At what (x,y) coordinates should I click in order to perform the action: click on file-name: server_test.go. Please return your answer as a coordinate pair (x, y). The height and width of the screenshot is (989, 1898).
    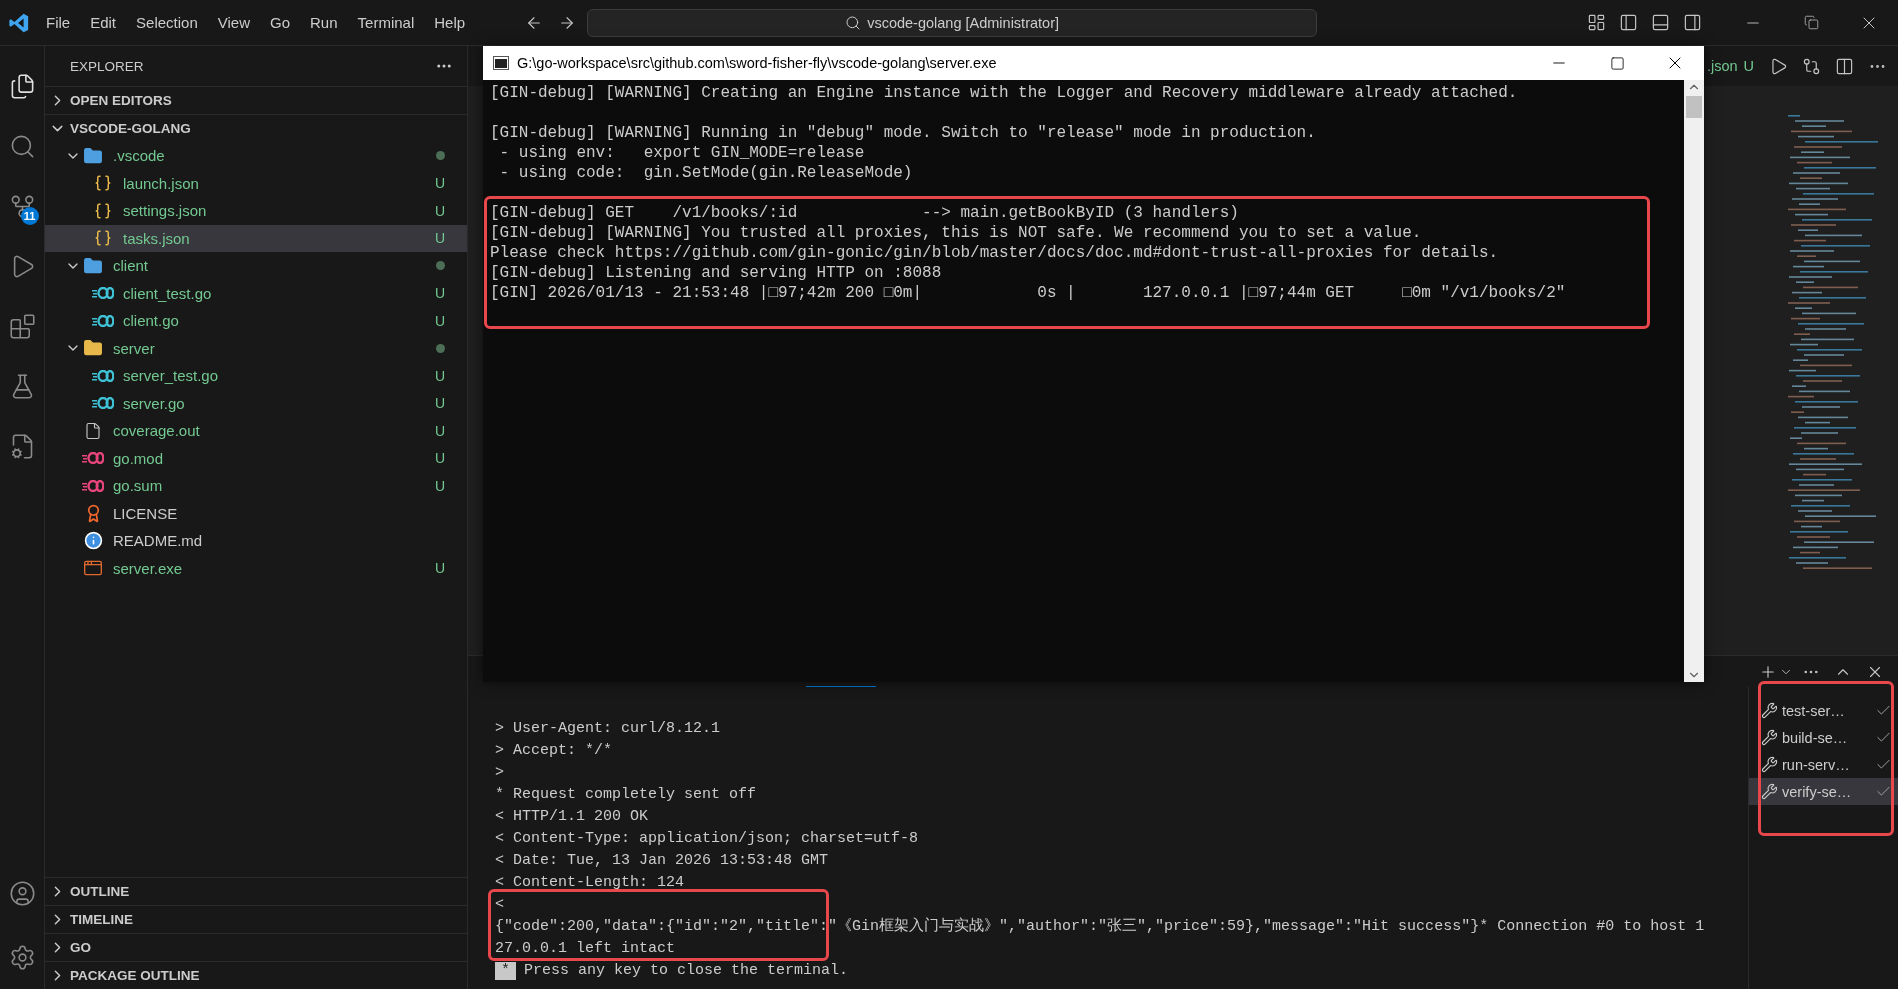
    Looking at the image, I should click on (171, 376).